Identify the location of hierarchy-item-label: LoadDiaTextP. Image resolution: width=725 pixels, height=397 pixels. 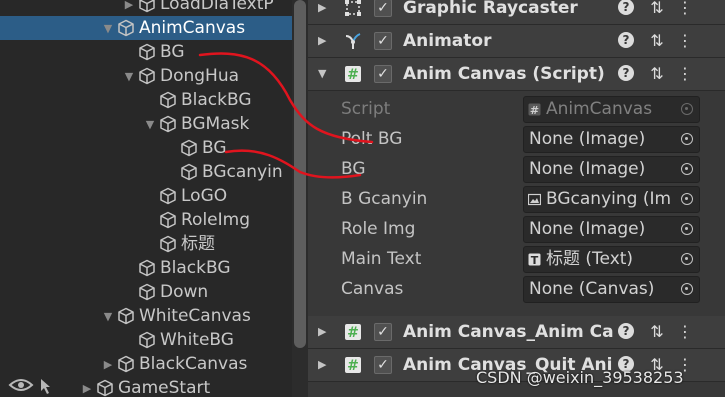
(217, 7).